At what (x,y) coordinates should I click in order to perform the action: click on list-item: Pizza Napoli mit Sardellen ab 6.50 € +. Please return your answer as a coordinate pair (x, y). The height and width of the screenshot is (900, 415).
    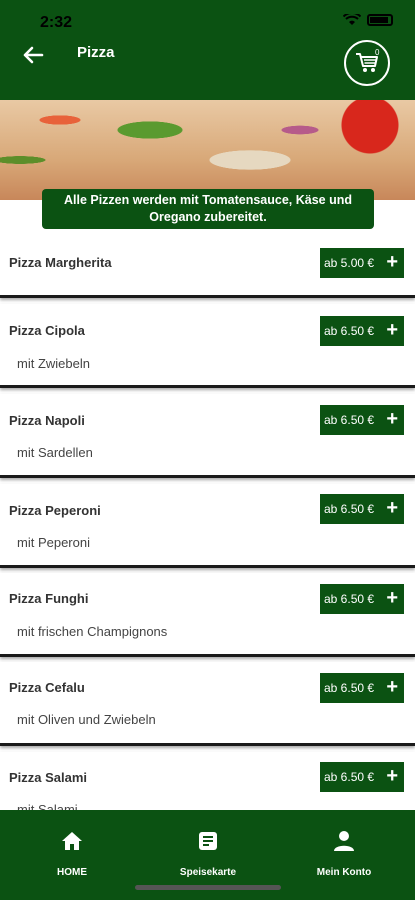
    Looking at the image, I should click on (207, 436).